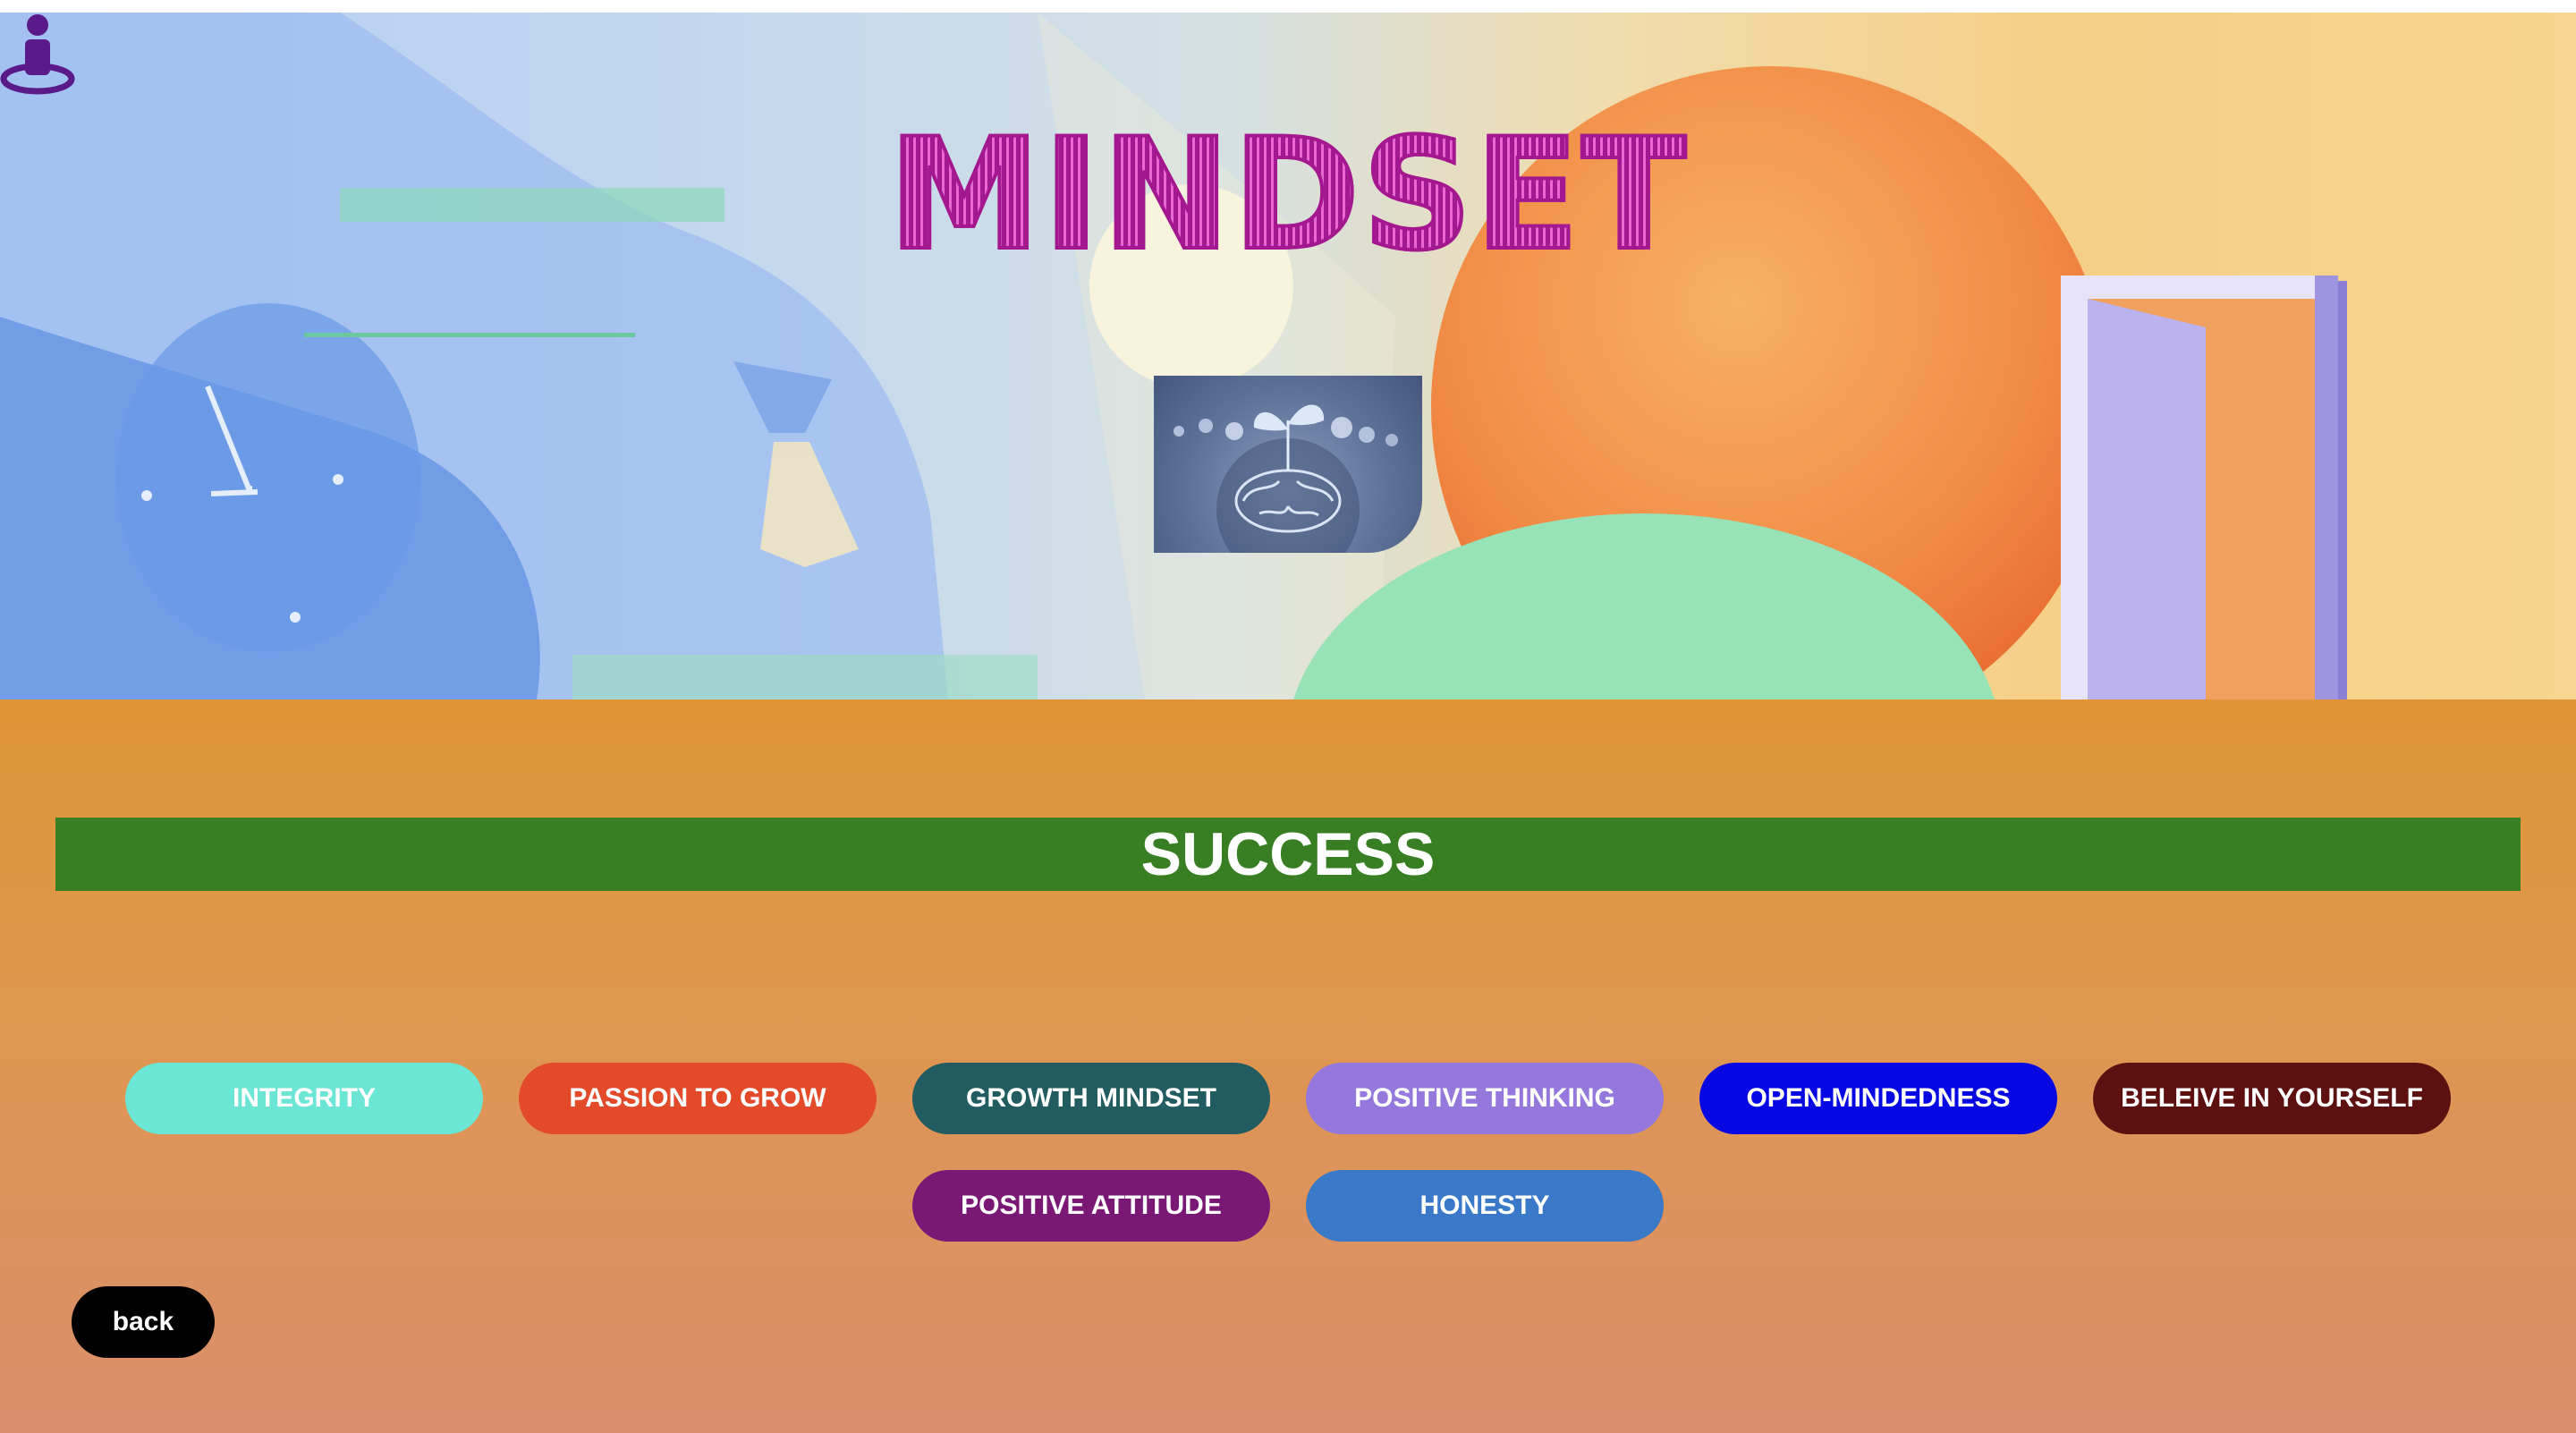 Image resolution: width=2576 pixels, height=1433 pixels. What do you see at coordinates (1091, 1098) in the screenshot?
I see `value-button-growth-mindset: GROWTH MINDSET` at bounding box center [1091, 1098].